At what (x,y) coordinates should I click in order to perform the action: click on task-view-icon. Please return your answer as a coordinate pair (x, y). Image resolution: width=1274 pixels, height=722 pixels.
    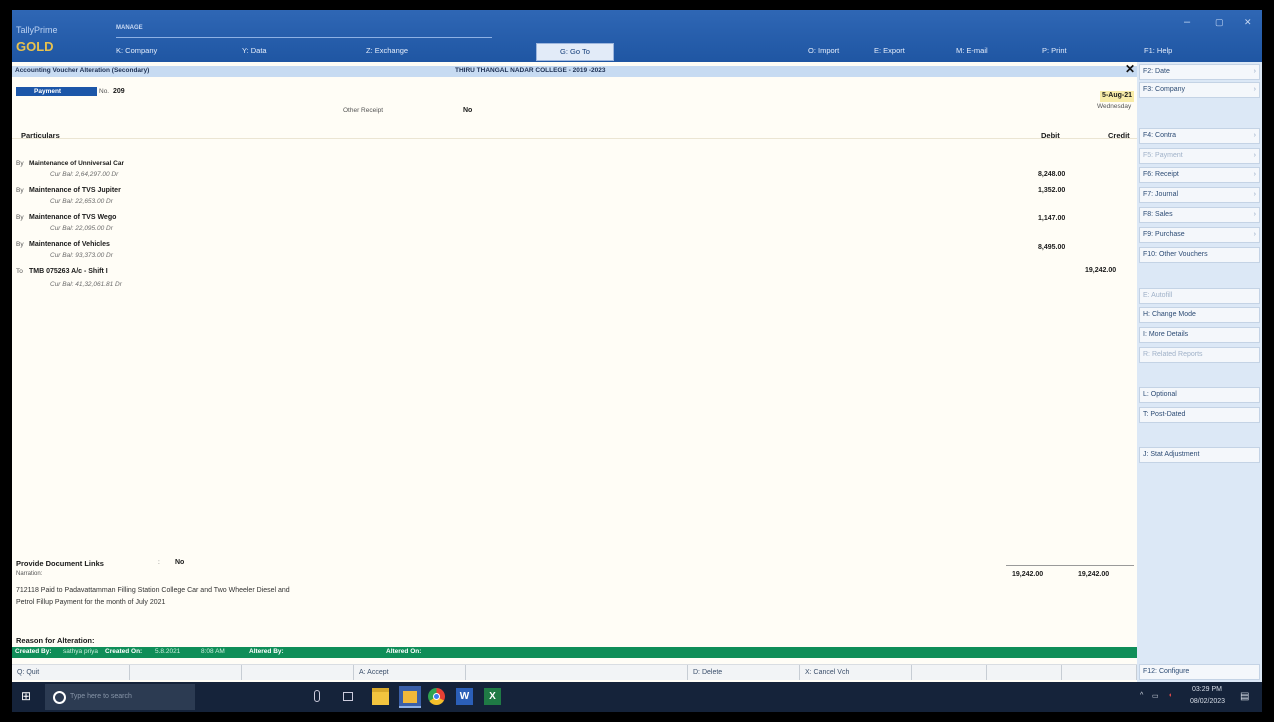
    Looking at the image, I should click on (348, 696).